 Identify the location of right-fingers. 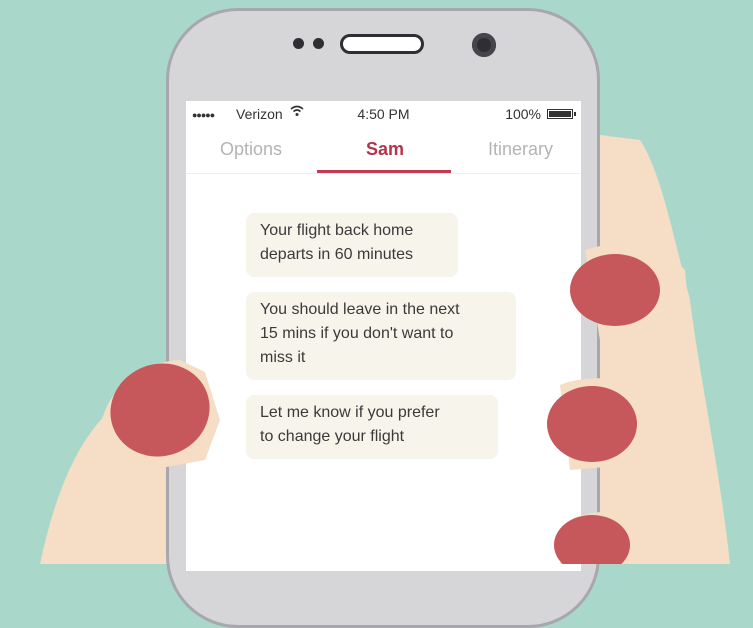
(621, 404).